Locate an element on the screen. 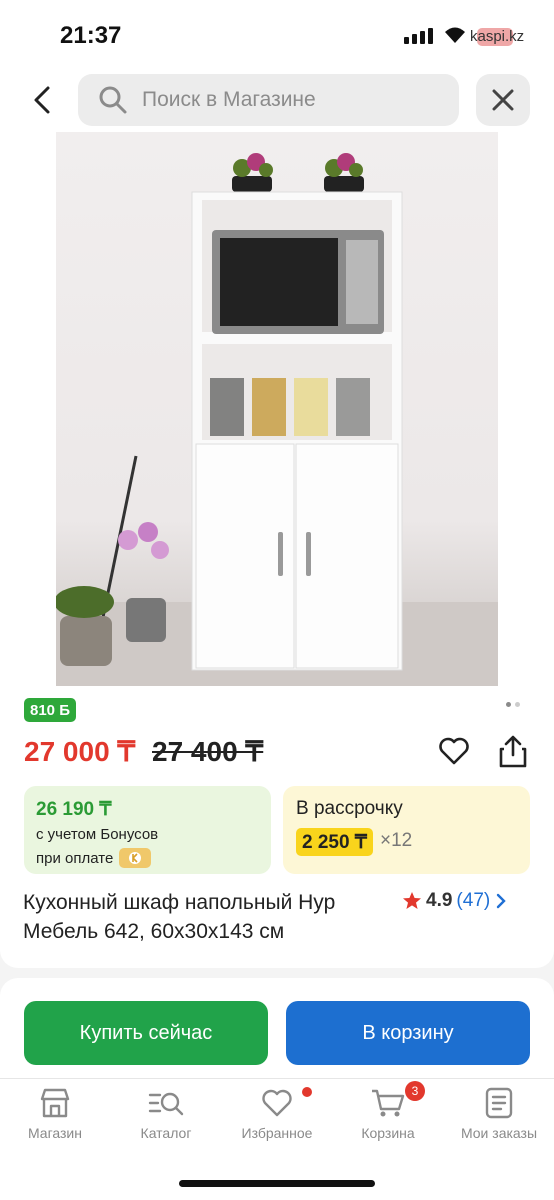  tab-store: Магазин is located at coordinates (55, 1114).